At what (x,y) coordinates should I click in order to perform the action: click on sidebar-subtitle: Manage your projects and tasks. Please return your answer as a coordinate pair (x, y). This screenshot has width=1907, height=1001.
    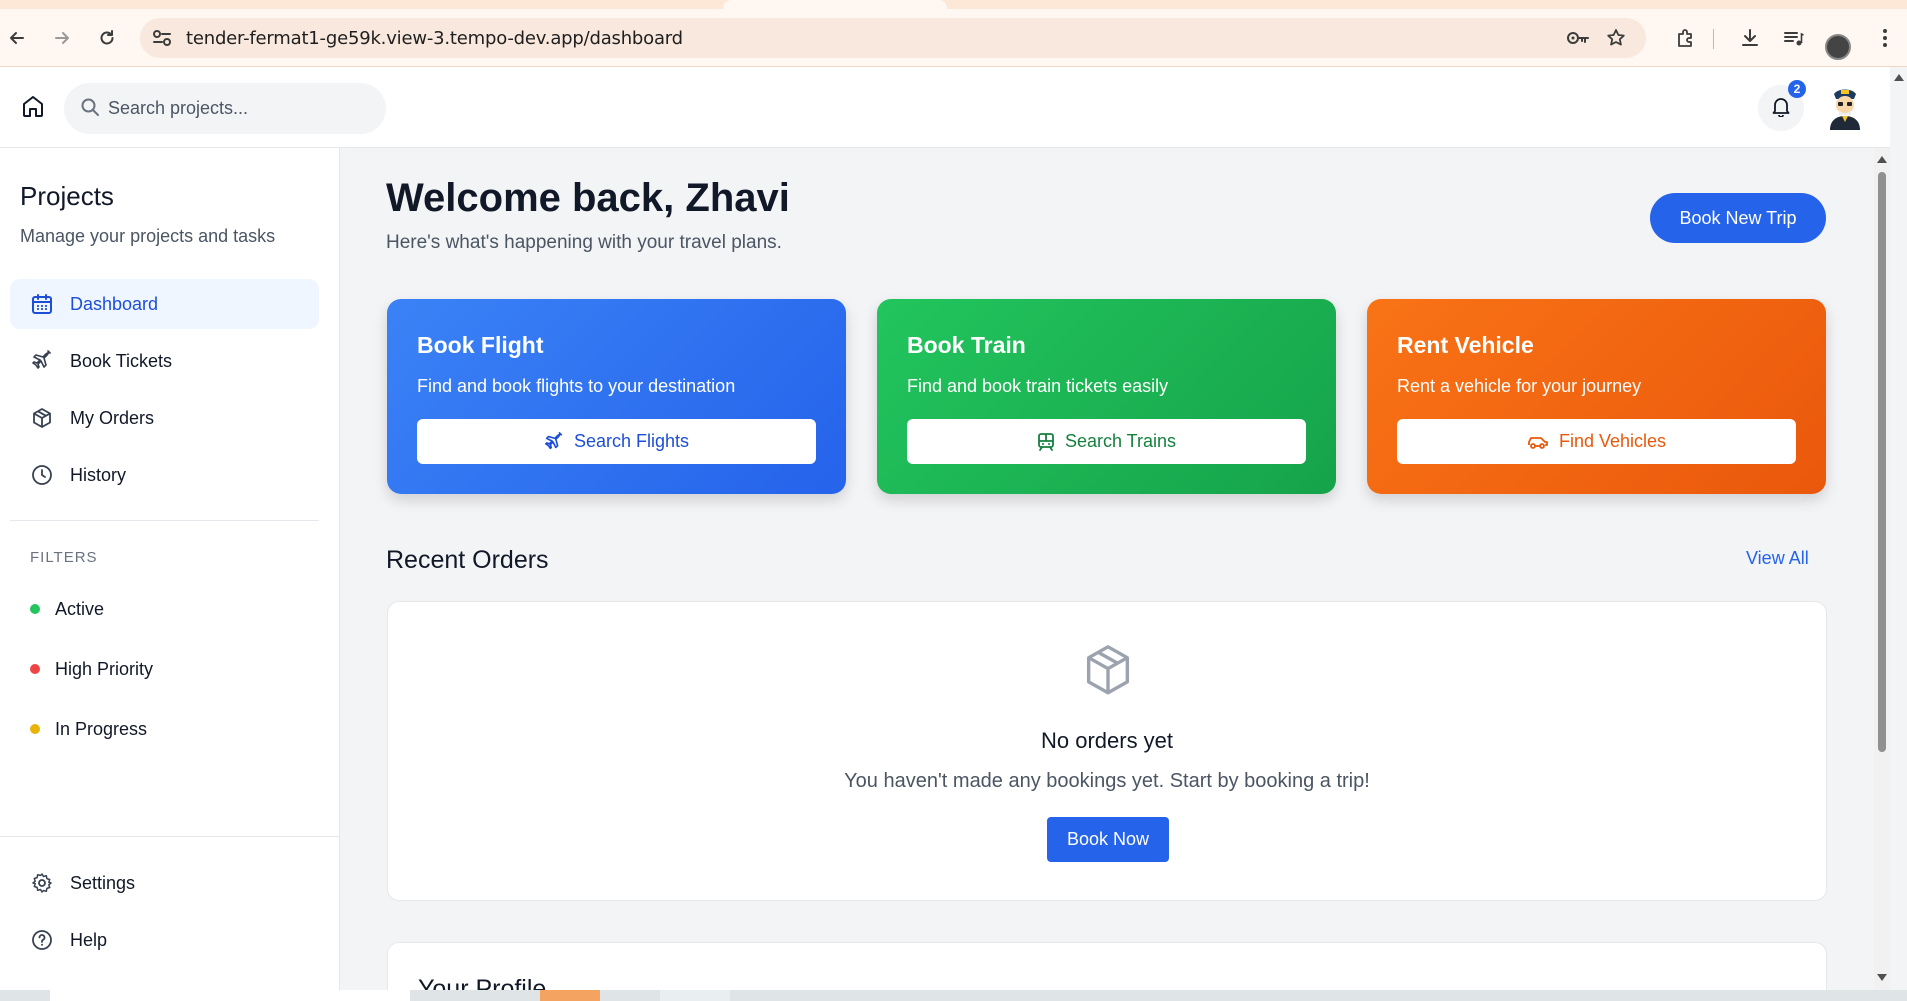
    Looking at the image, I should click on (148, 236).